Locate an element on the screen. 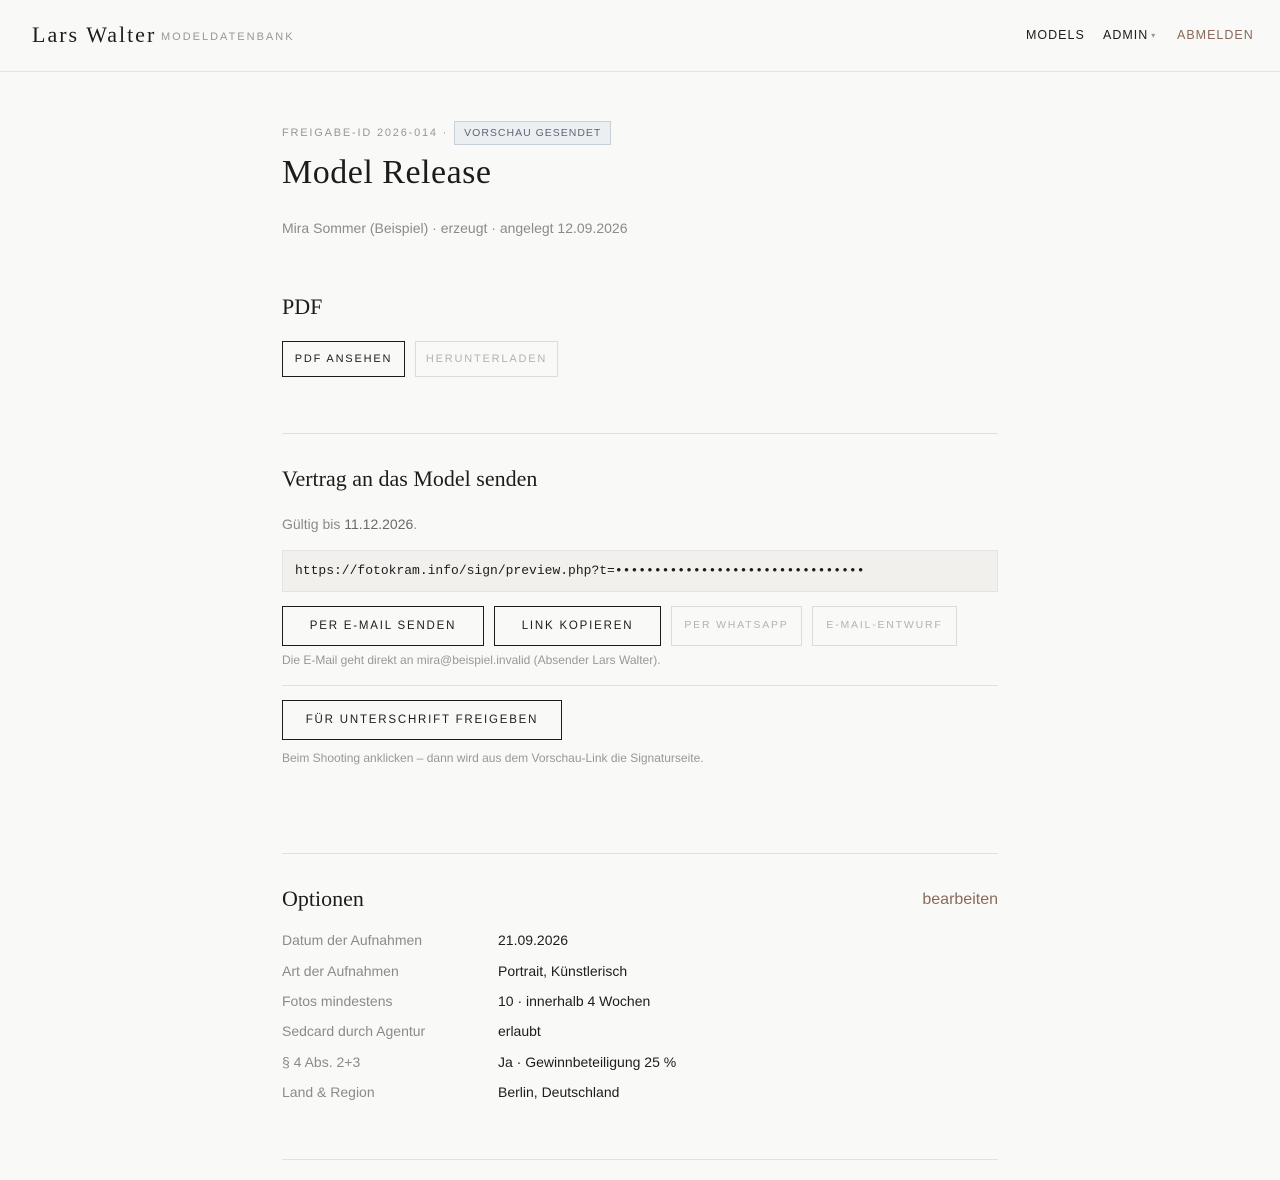 Image resolution: width=1280 pixels, height=1180 pixels. option-value: 10 · innerhalb 4 Wochen is located at coordinates (574, 1001).